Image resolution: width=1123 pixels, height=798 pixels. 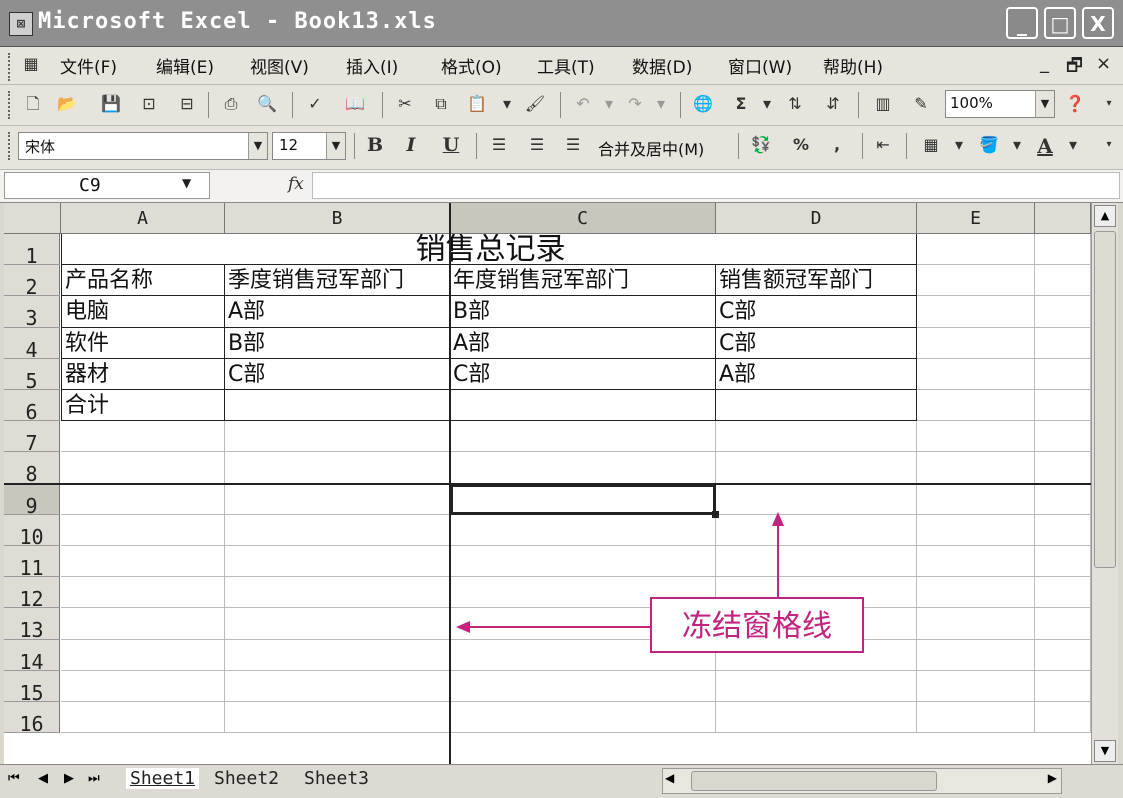 I want to click on font-dropdown-icon: ▼, so click(x=257, y=146).